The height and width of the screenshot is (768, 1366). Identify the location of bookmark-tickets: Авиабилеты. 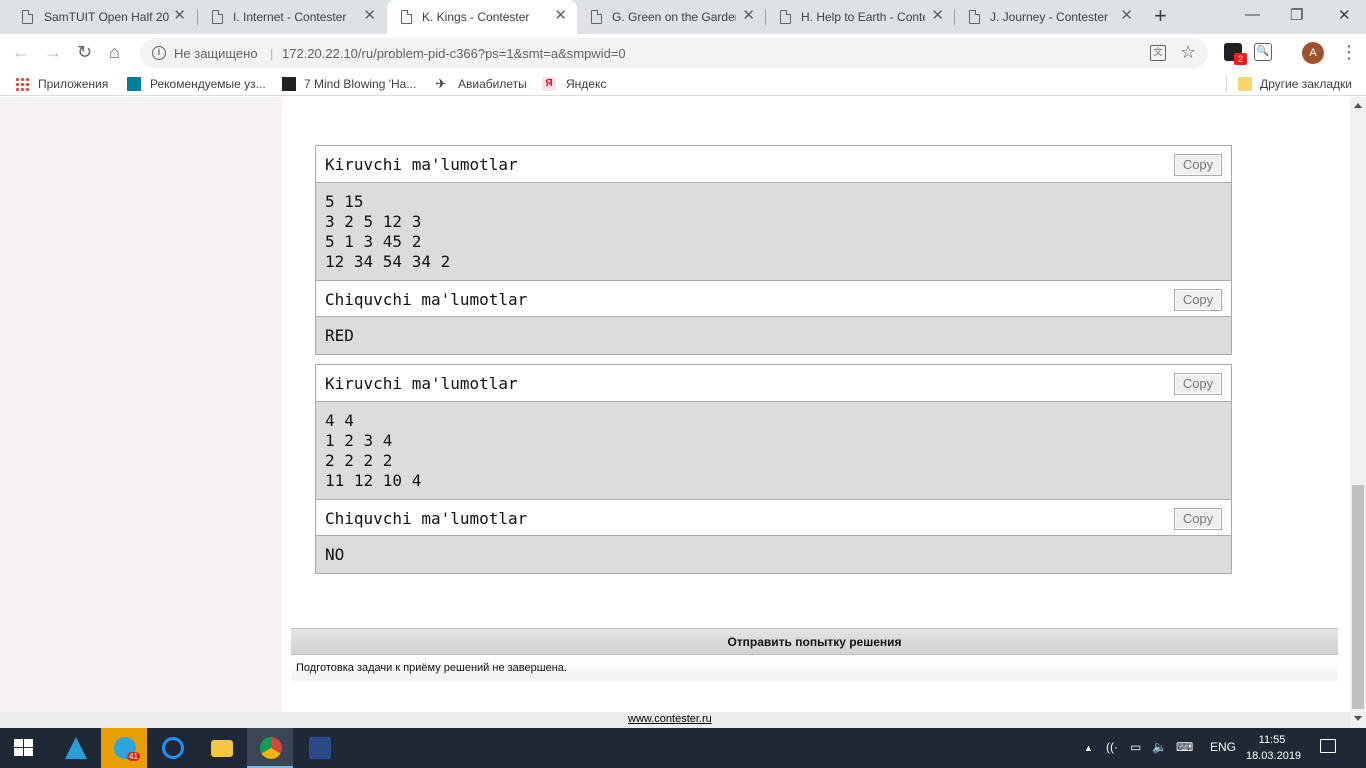
(492, 84).